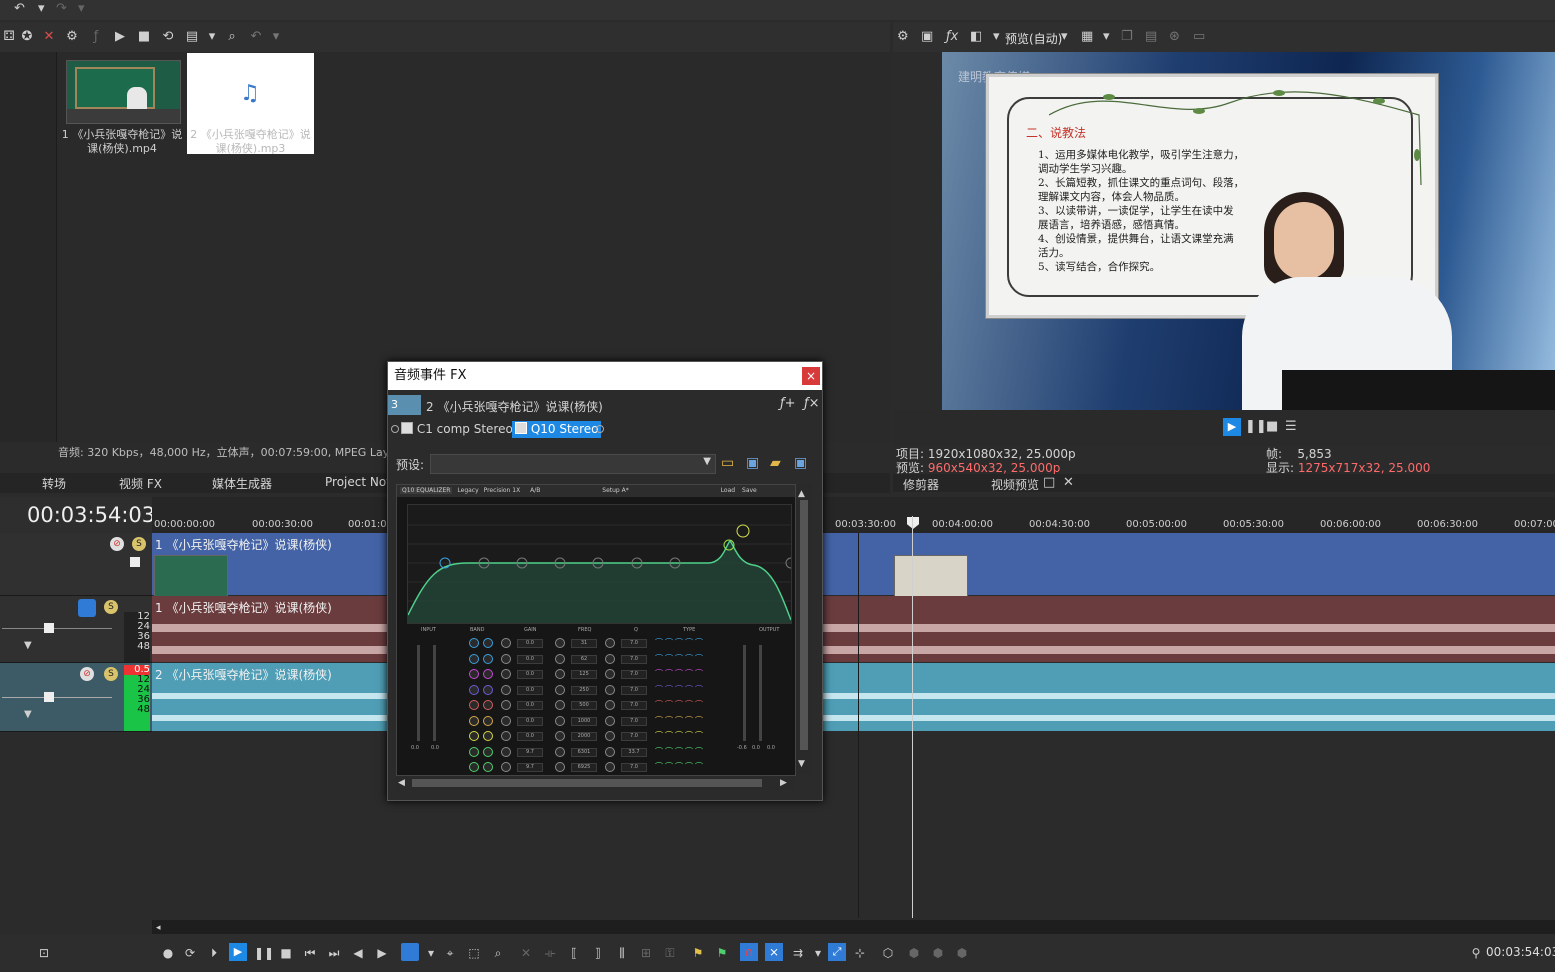  What do you see at coordinates (123, 92) in the screenshot?
I see `media-thumbnail-video` at bounding box center [123, 92].